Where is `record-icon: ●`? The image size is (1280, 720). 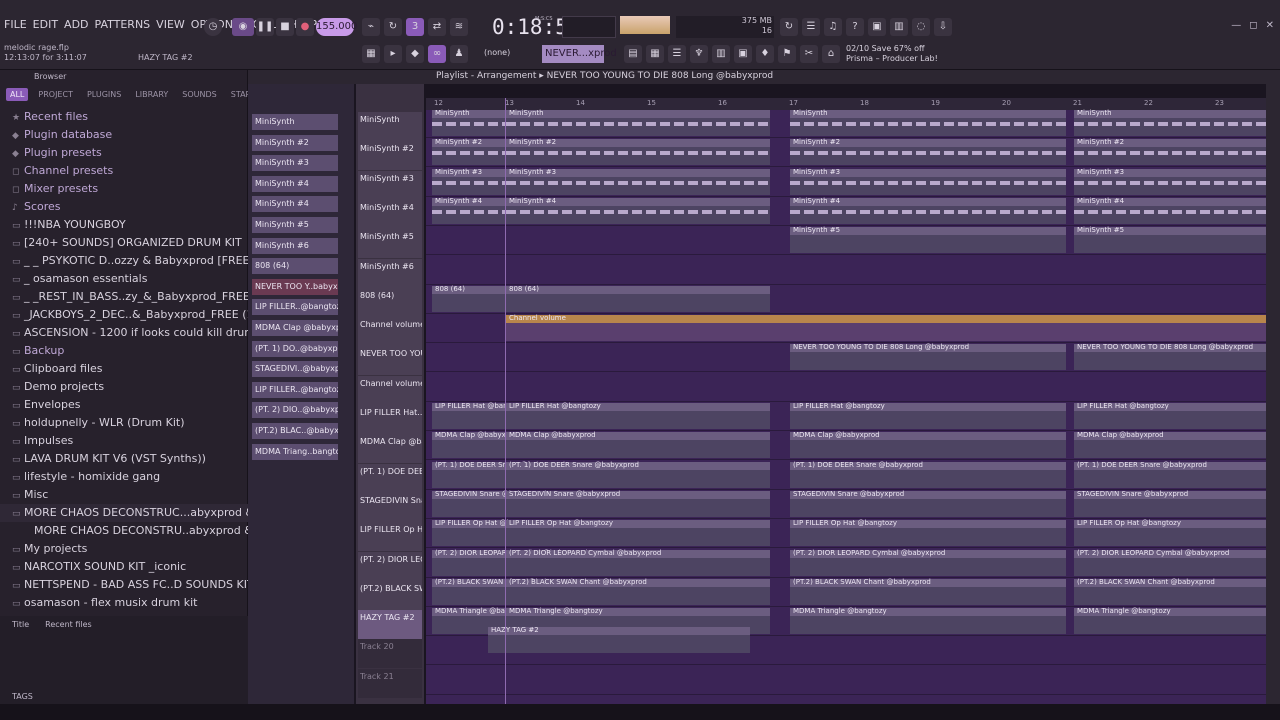 record-icon: ● is located at coordinates (305, 27).